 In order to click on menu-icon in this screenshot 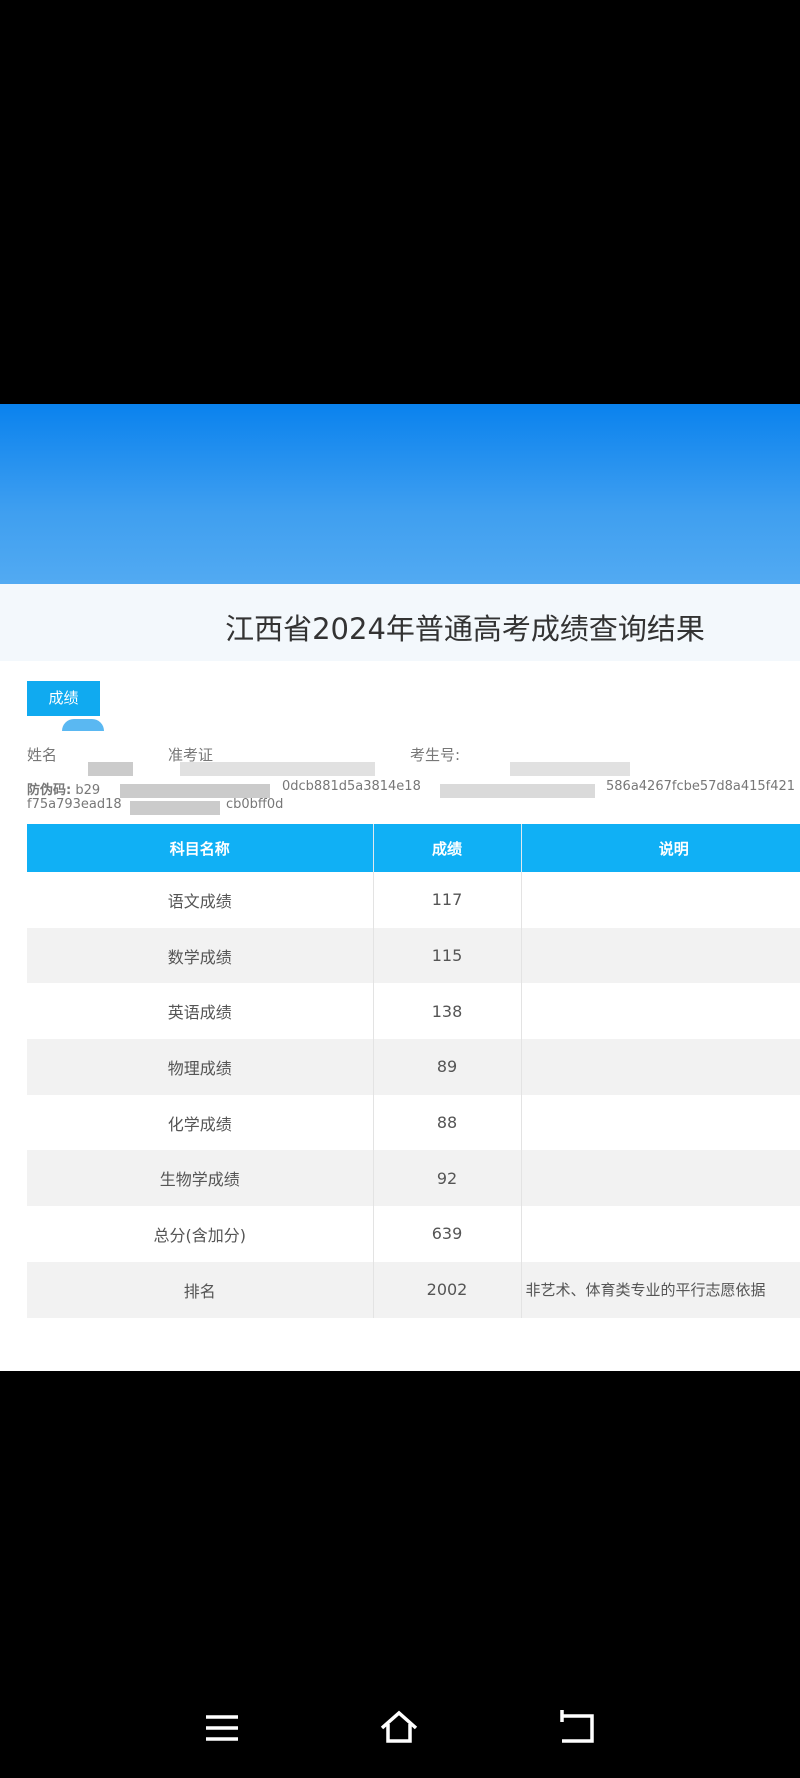, I will do `click(222, 1728)`.